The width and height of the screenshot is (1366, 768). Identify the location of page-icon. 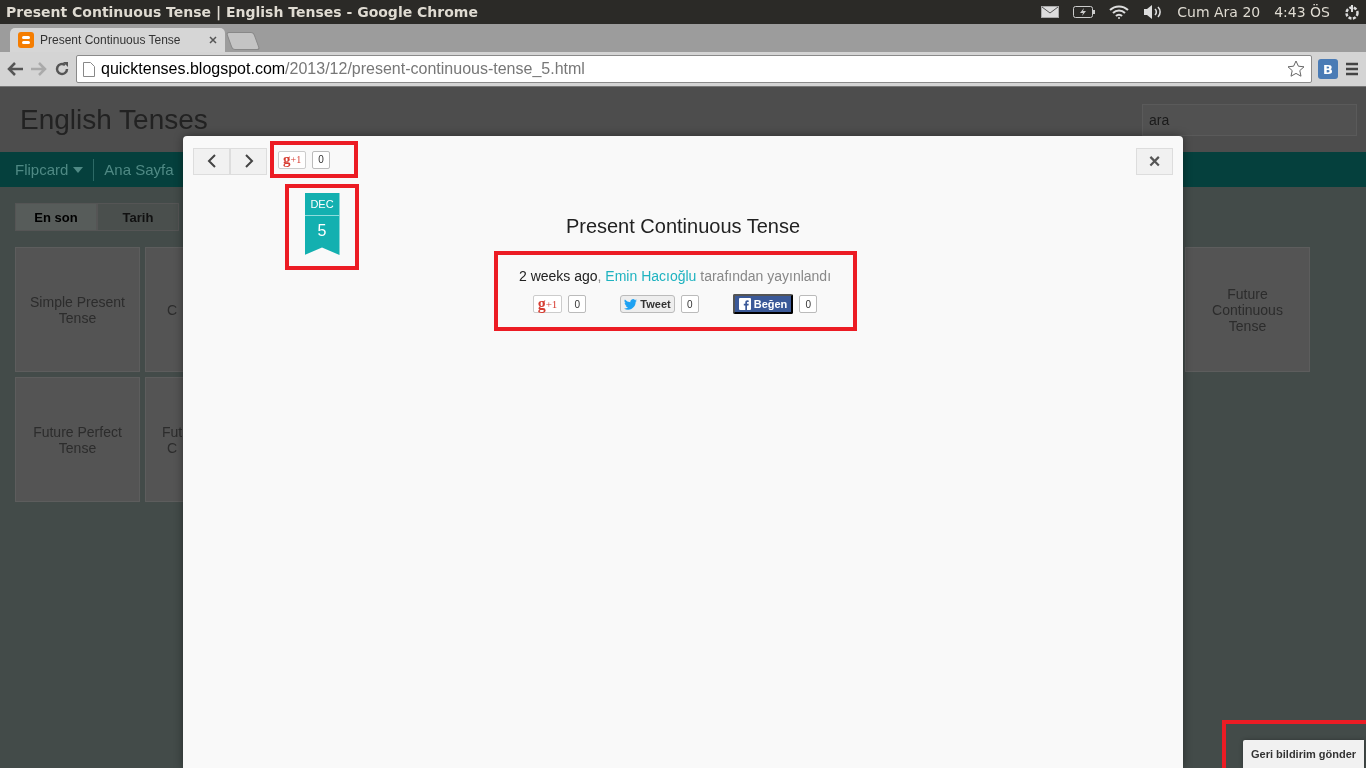
(89, 69).